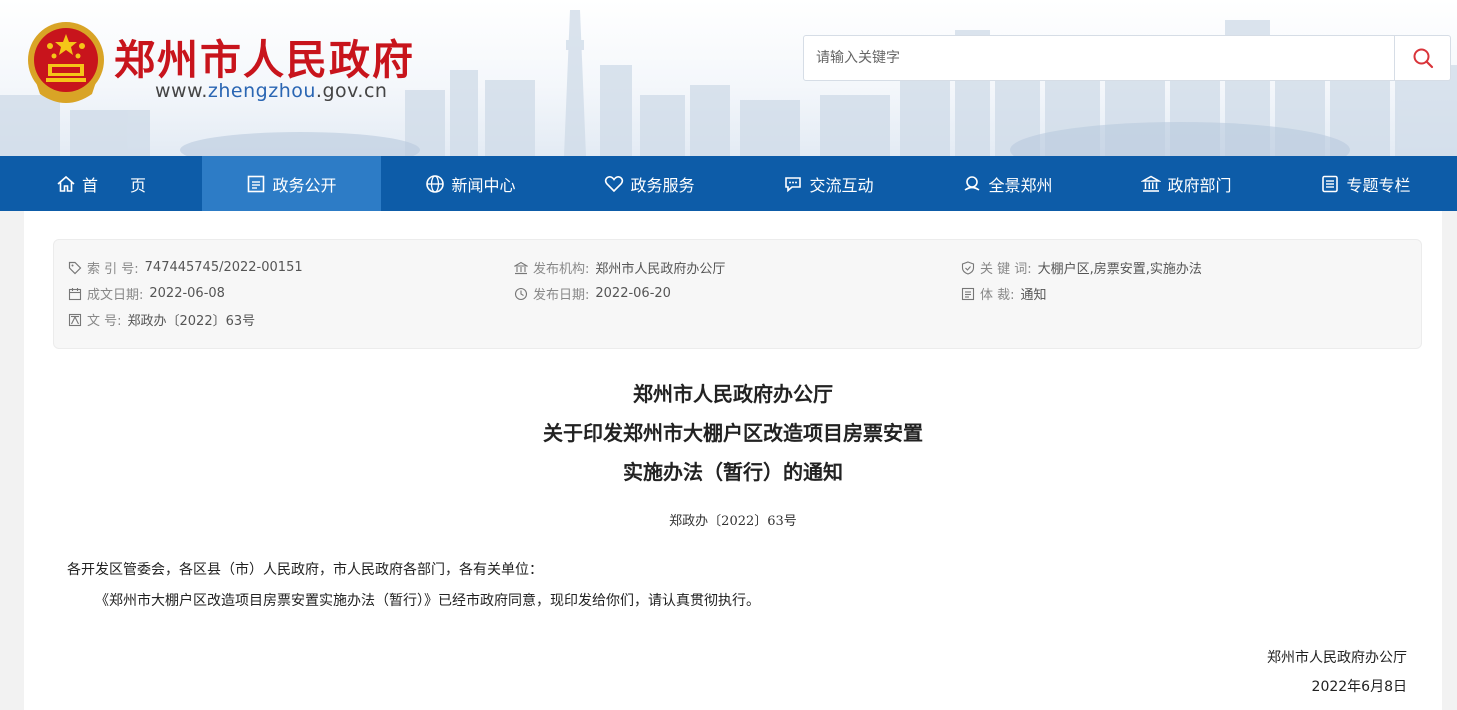  Describe the element at coordinates (1033, 295) in the screenshot. I see `meta-value: 通知` at that location.